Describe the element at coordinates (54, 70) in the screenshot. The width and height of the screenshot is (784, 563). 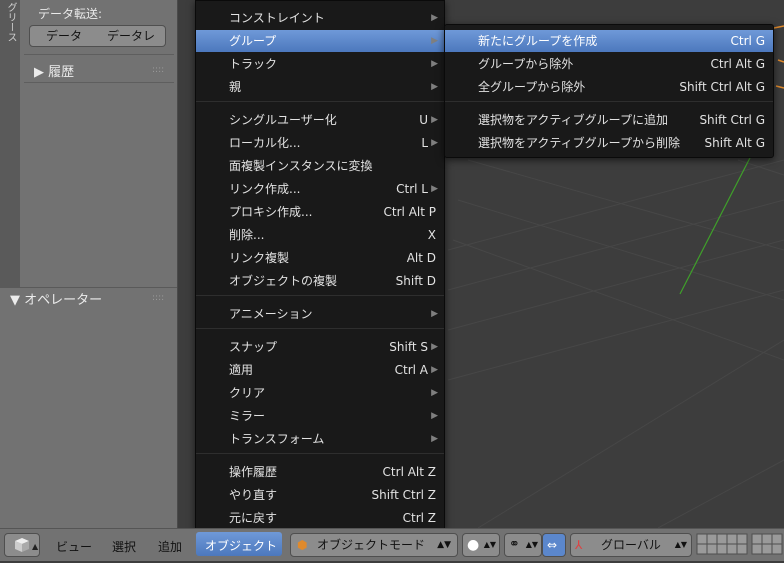
I see `history-panel-header: ▶ 履歴` at that location.